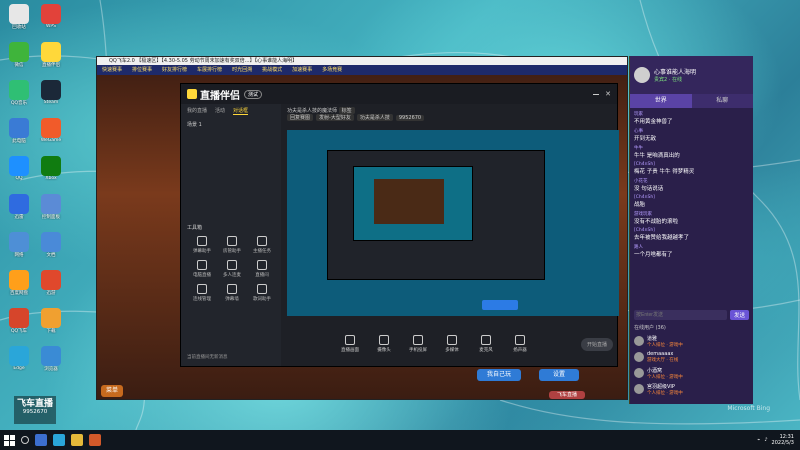 This screenshot has height=450, width=800. Describe the element at coordinates (520, 344) in the screenshot. I see `bottom-tool-button: 扬声器` at that location.